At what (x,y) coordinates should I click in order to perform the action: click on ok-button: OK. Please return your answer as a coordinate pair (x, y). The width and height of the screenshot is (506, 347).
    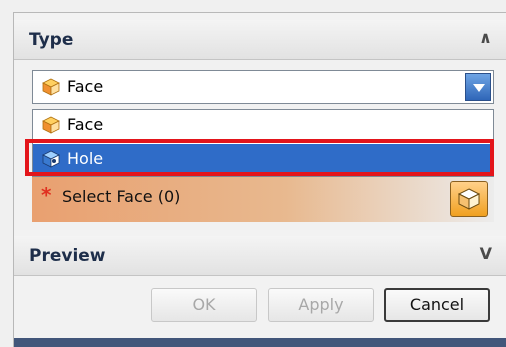
    Looking at the image, I should click on (204, 305).